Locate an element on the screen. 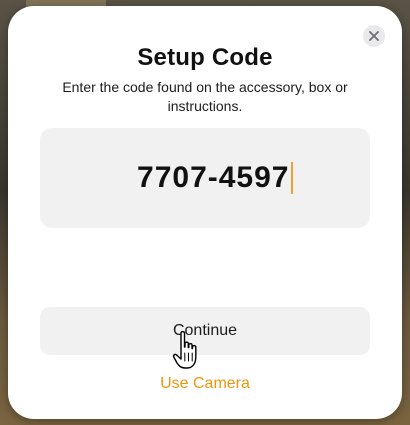 Image resolution: width=410 pixels, height=425 pixels. use-camera-label: Use Camera is located at coordinates (205, 383).